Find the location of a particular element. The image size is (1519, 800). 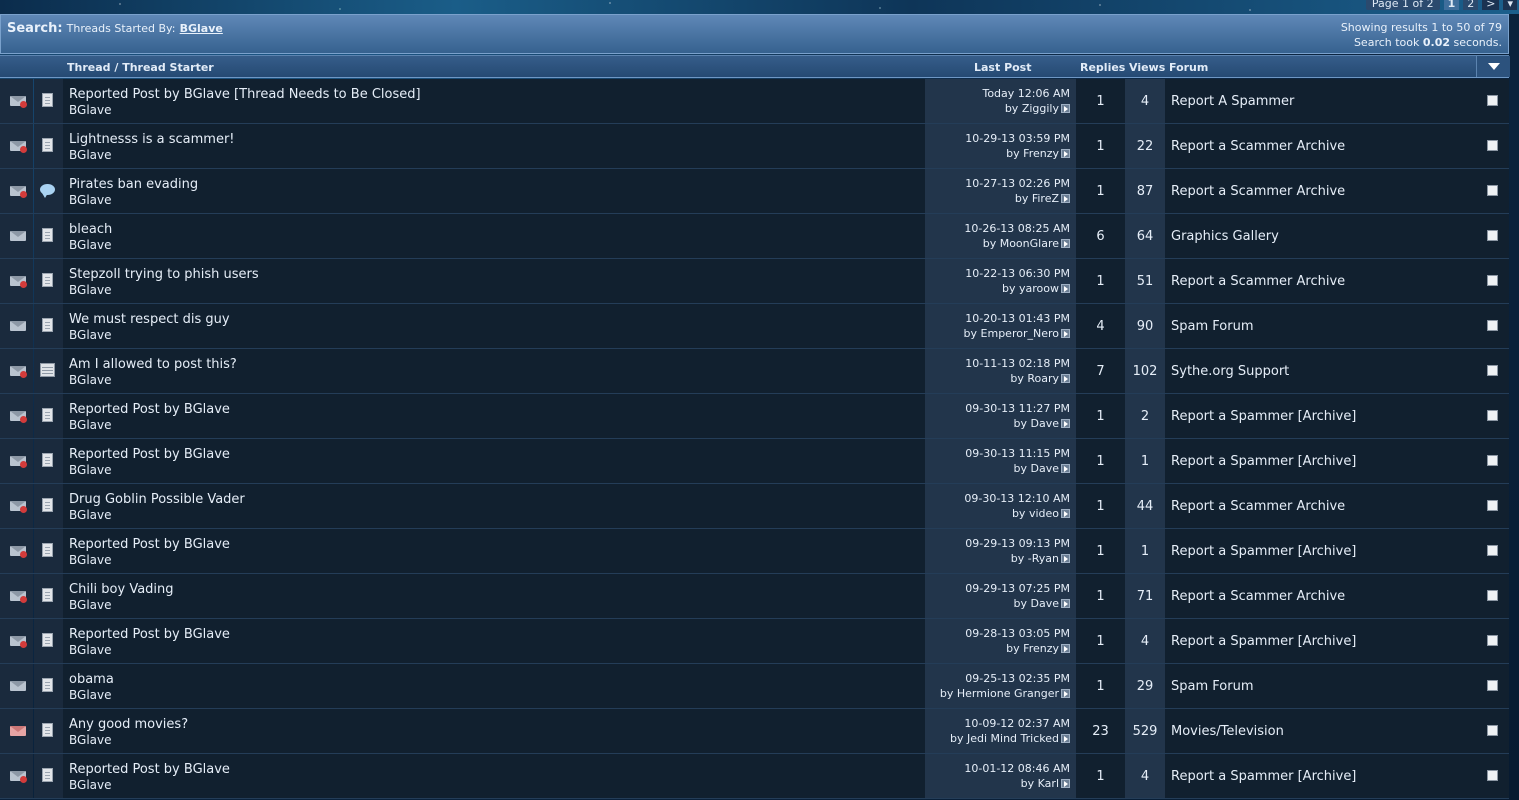

col-forum: Forum is located at coordinates (1188, 67).